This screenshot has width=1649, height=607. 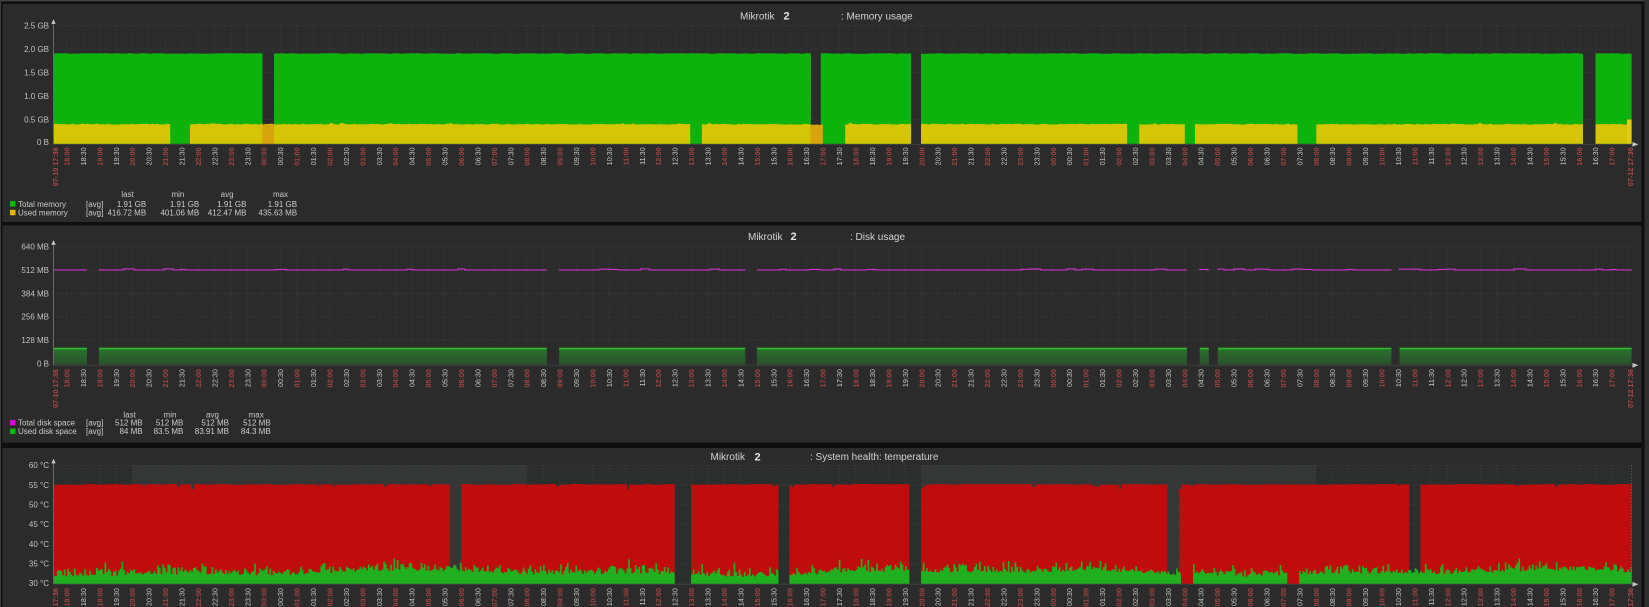 What do you see at coordinates (888, 597) in the screenshot?
I see `svg-text: 19:00` at bounding box center [888, 597].